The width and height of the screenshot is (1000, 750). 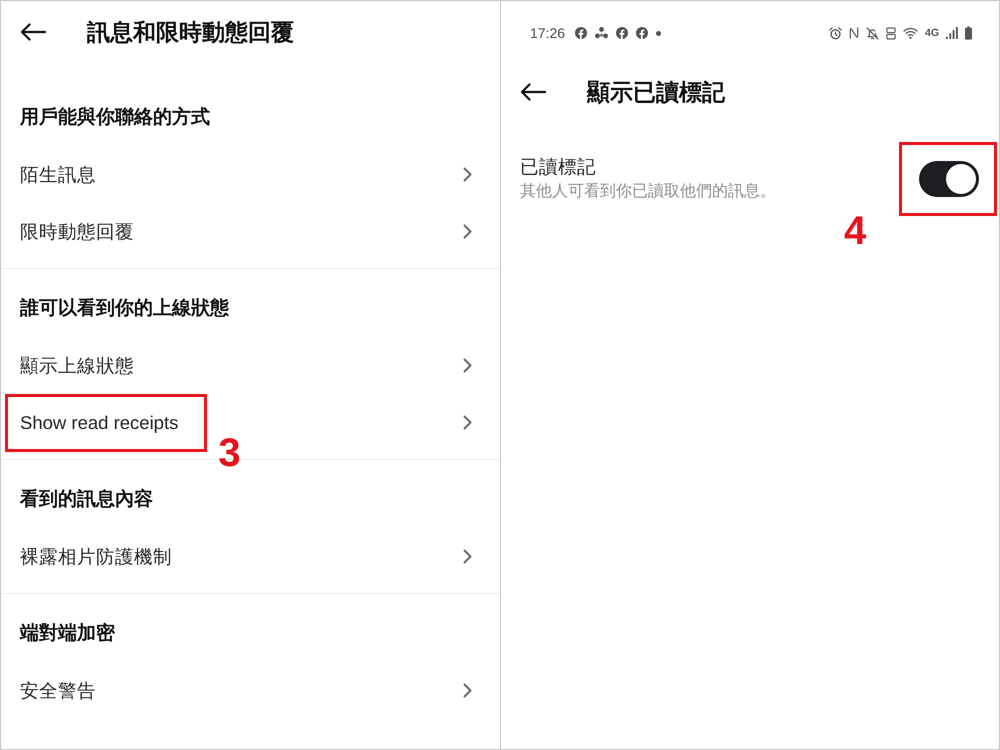 What do you see at coordinates (58, 691) in the screenshot?
I see `menu-item: 安全警告` at bounding box center [58, 691].